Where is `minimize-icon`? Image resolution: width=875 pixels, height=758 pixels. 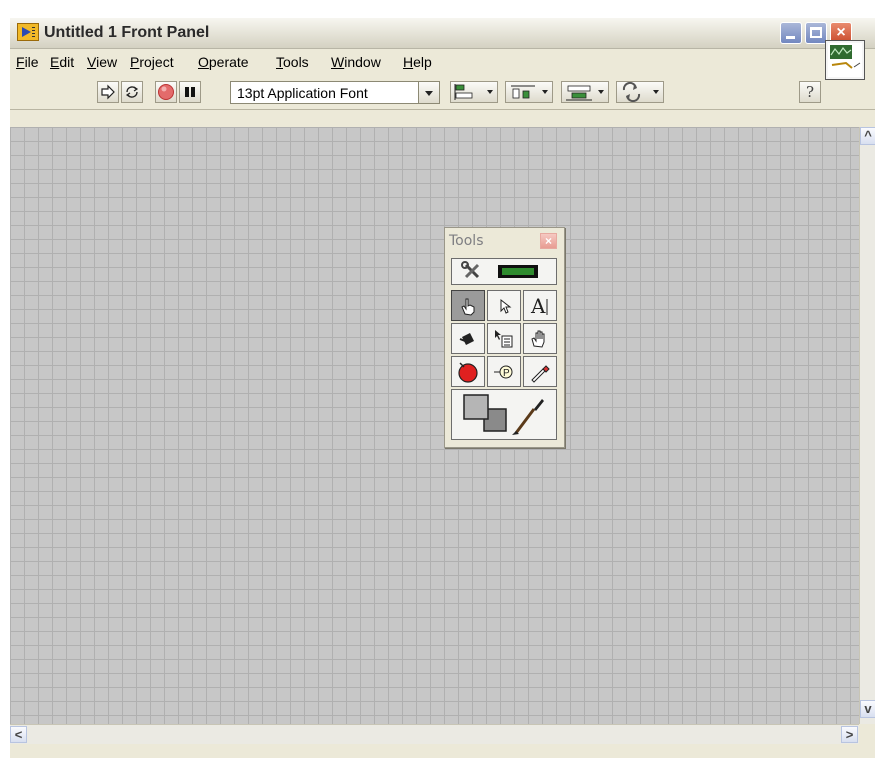
minimize-icon is located at coordinates (790, 37).